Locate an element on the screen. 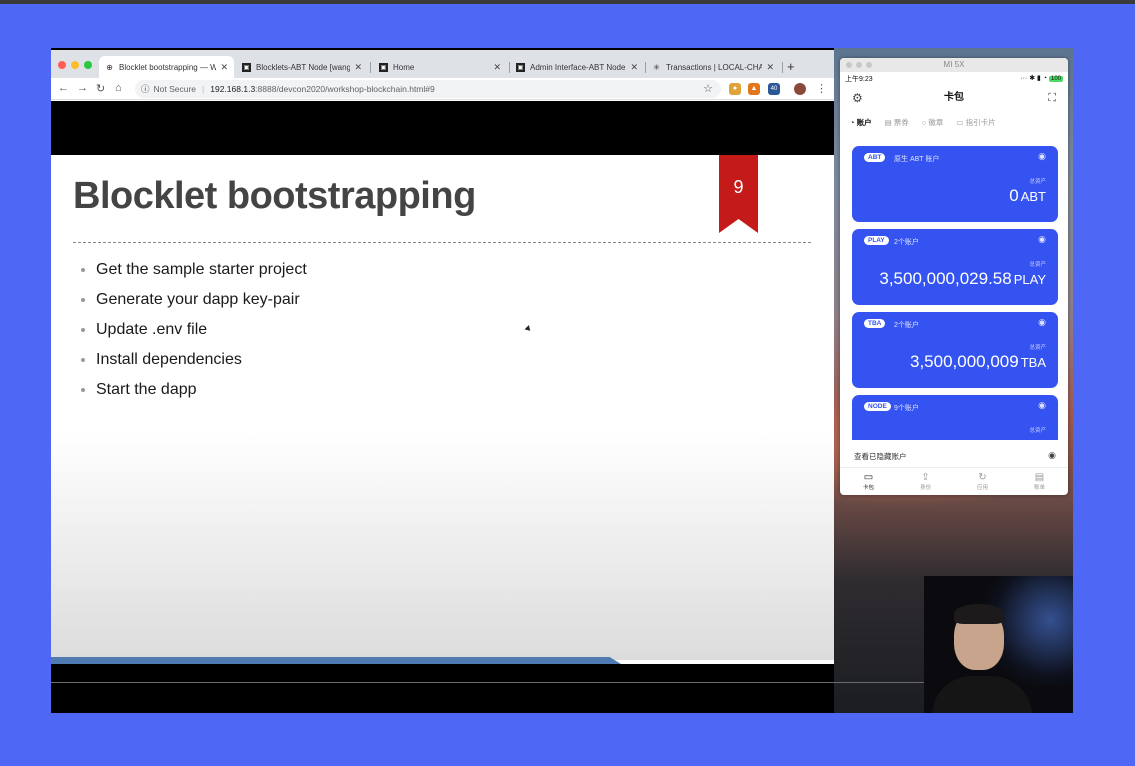 The width and height of the screenshot is (1135, 766). tab-separator is located at coordinates (782, 67).